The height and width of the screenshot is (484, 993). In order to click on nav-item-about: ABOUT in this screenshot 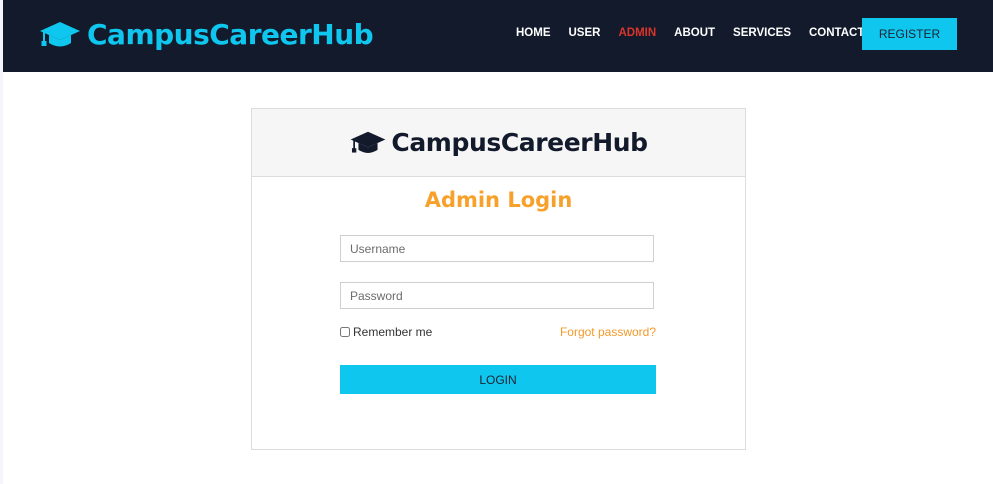, I will do `click(694, 33)`.